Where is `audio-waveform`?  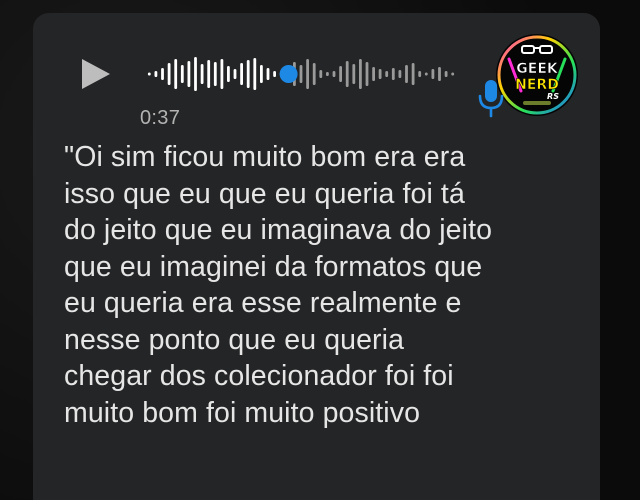
audio-waveform is located at coordinates (301, 74).